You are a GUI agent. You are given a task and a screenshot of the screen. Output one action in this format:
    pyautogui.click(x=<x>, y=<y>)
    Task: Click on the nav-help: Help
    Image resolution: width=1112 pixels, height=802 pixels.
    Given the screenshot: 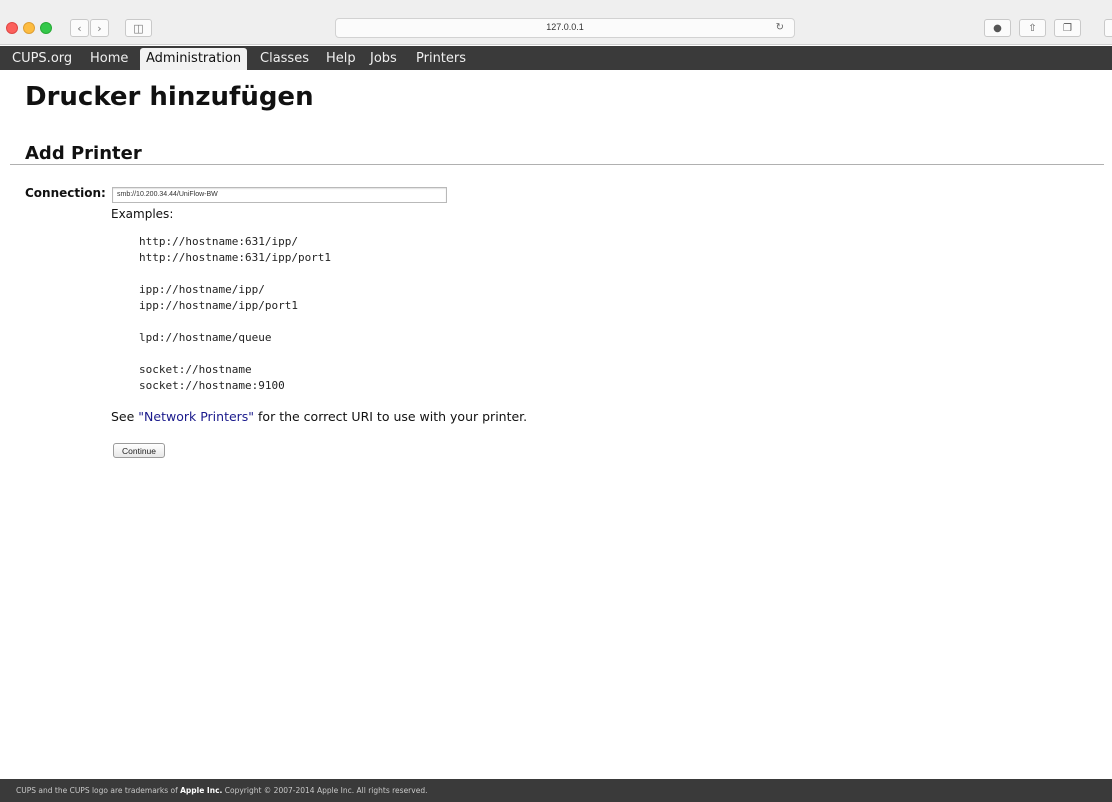 What is the action you would take?
    pyautogui.click(x=341, y=59)
    